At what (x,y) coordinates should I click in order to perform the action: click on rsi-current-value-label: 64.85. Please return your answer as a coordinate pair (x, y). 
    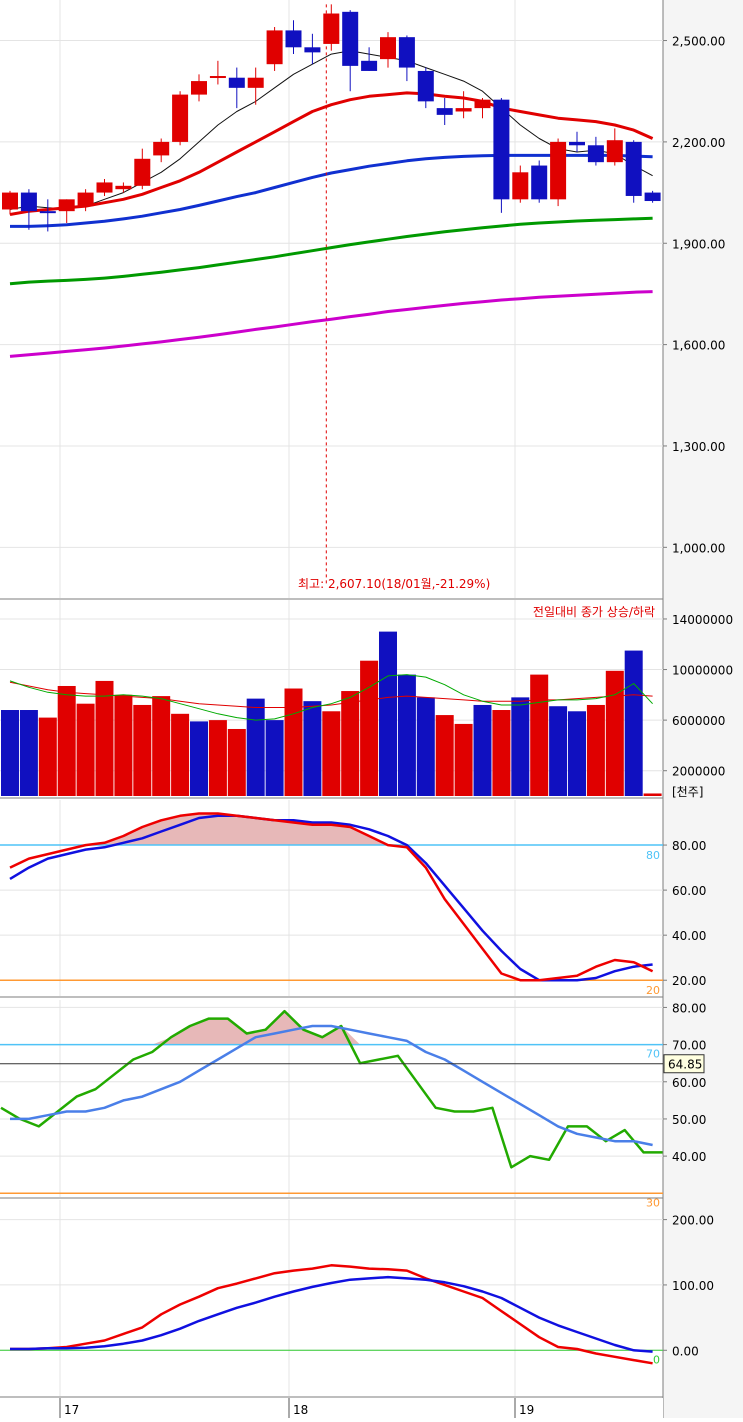
    Looking at the image, I should click on (685, 1065).